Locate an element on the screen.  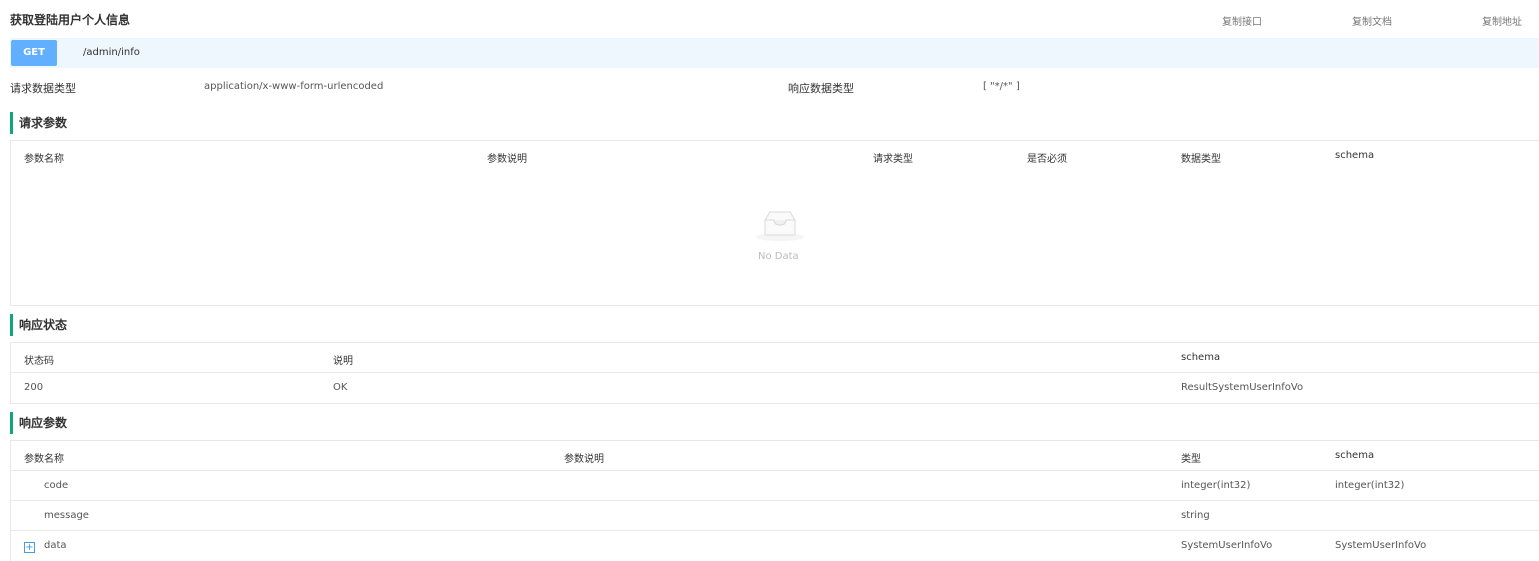
copy-address-link: 复制地址 is located at coordinates (1502, 20).